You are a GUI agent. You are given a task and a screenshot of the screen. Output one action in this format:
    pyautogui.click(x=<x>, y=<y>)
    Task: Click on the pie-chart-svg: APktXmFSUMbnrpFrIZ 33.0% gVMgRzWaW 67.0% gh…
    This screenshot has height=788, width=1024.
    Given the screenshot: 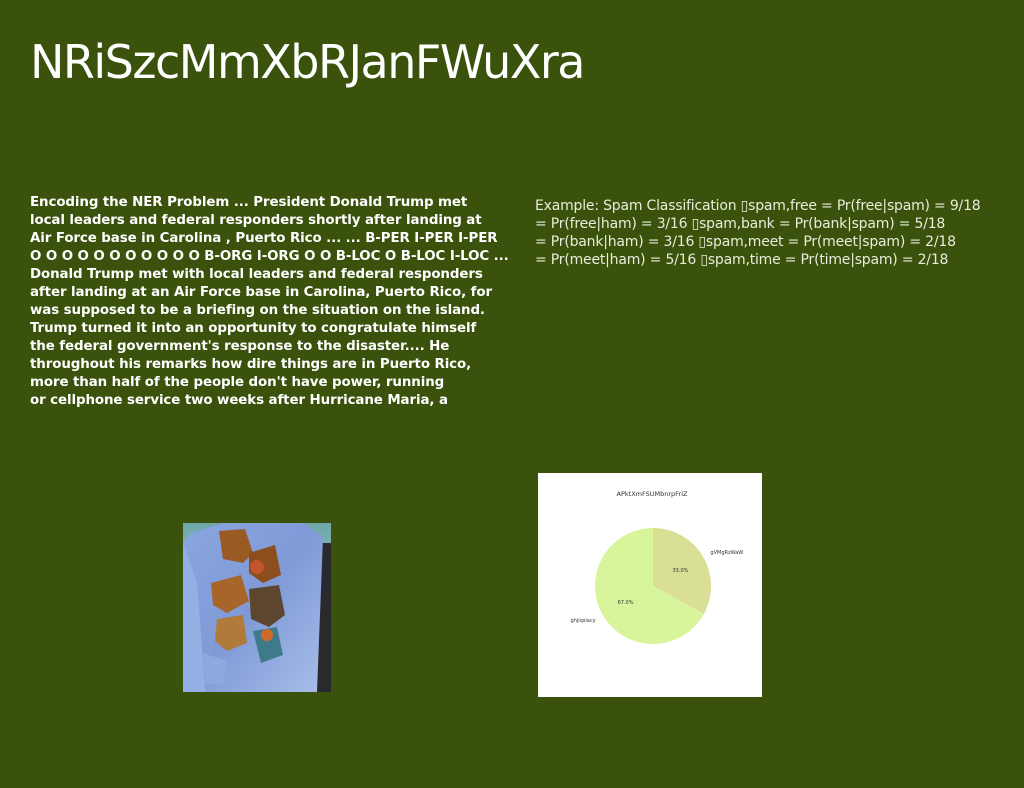 What is the action you would take?
    pyautogui.click(x=657, y=567)
    